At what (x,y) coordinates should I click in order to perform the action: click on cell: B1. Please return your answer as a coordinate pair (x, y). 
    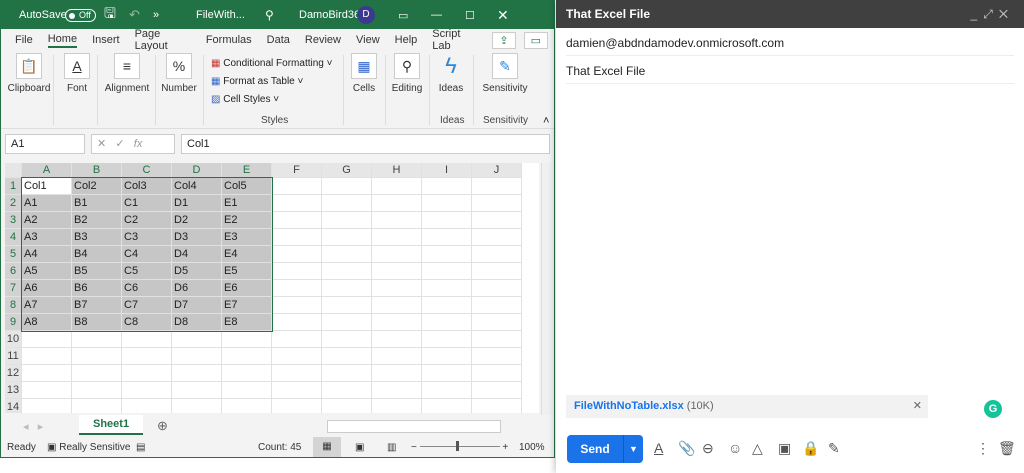
    Looking at the image, I should click on (97, 203).